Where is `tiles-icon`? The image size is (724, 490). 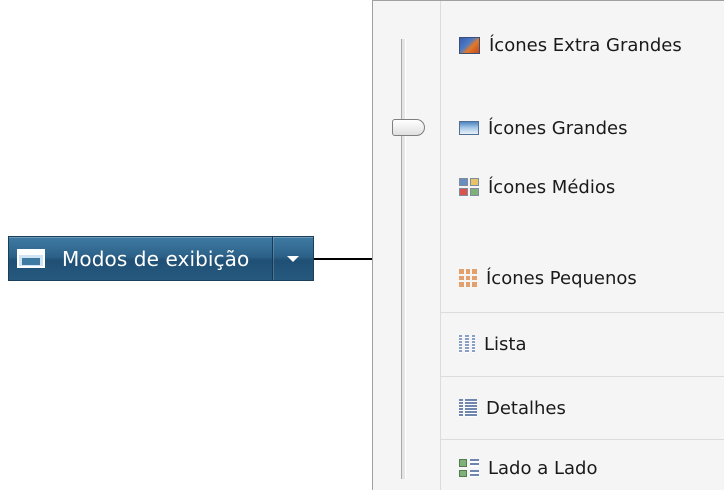 tiles-icon is located at coordinates (469, 468).